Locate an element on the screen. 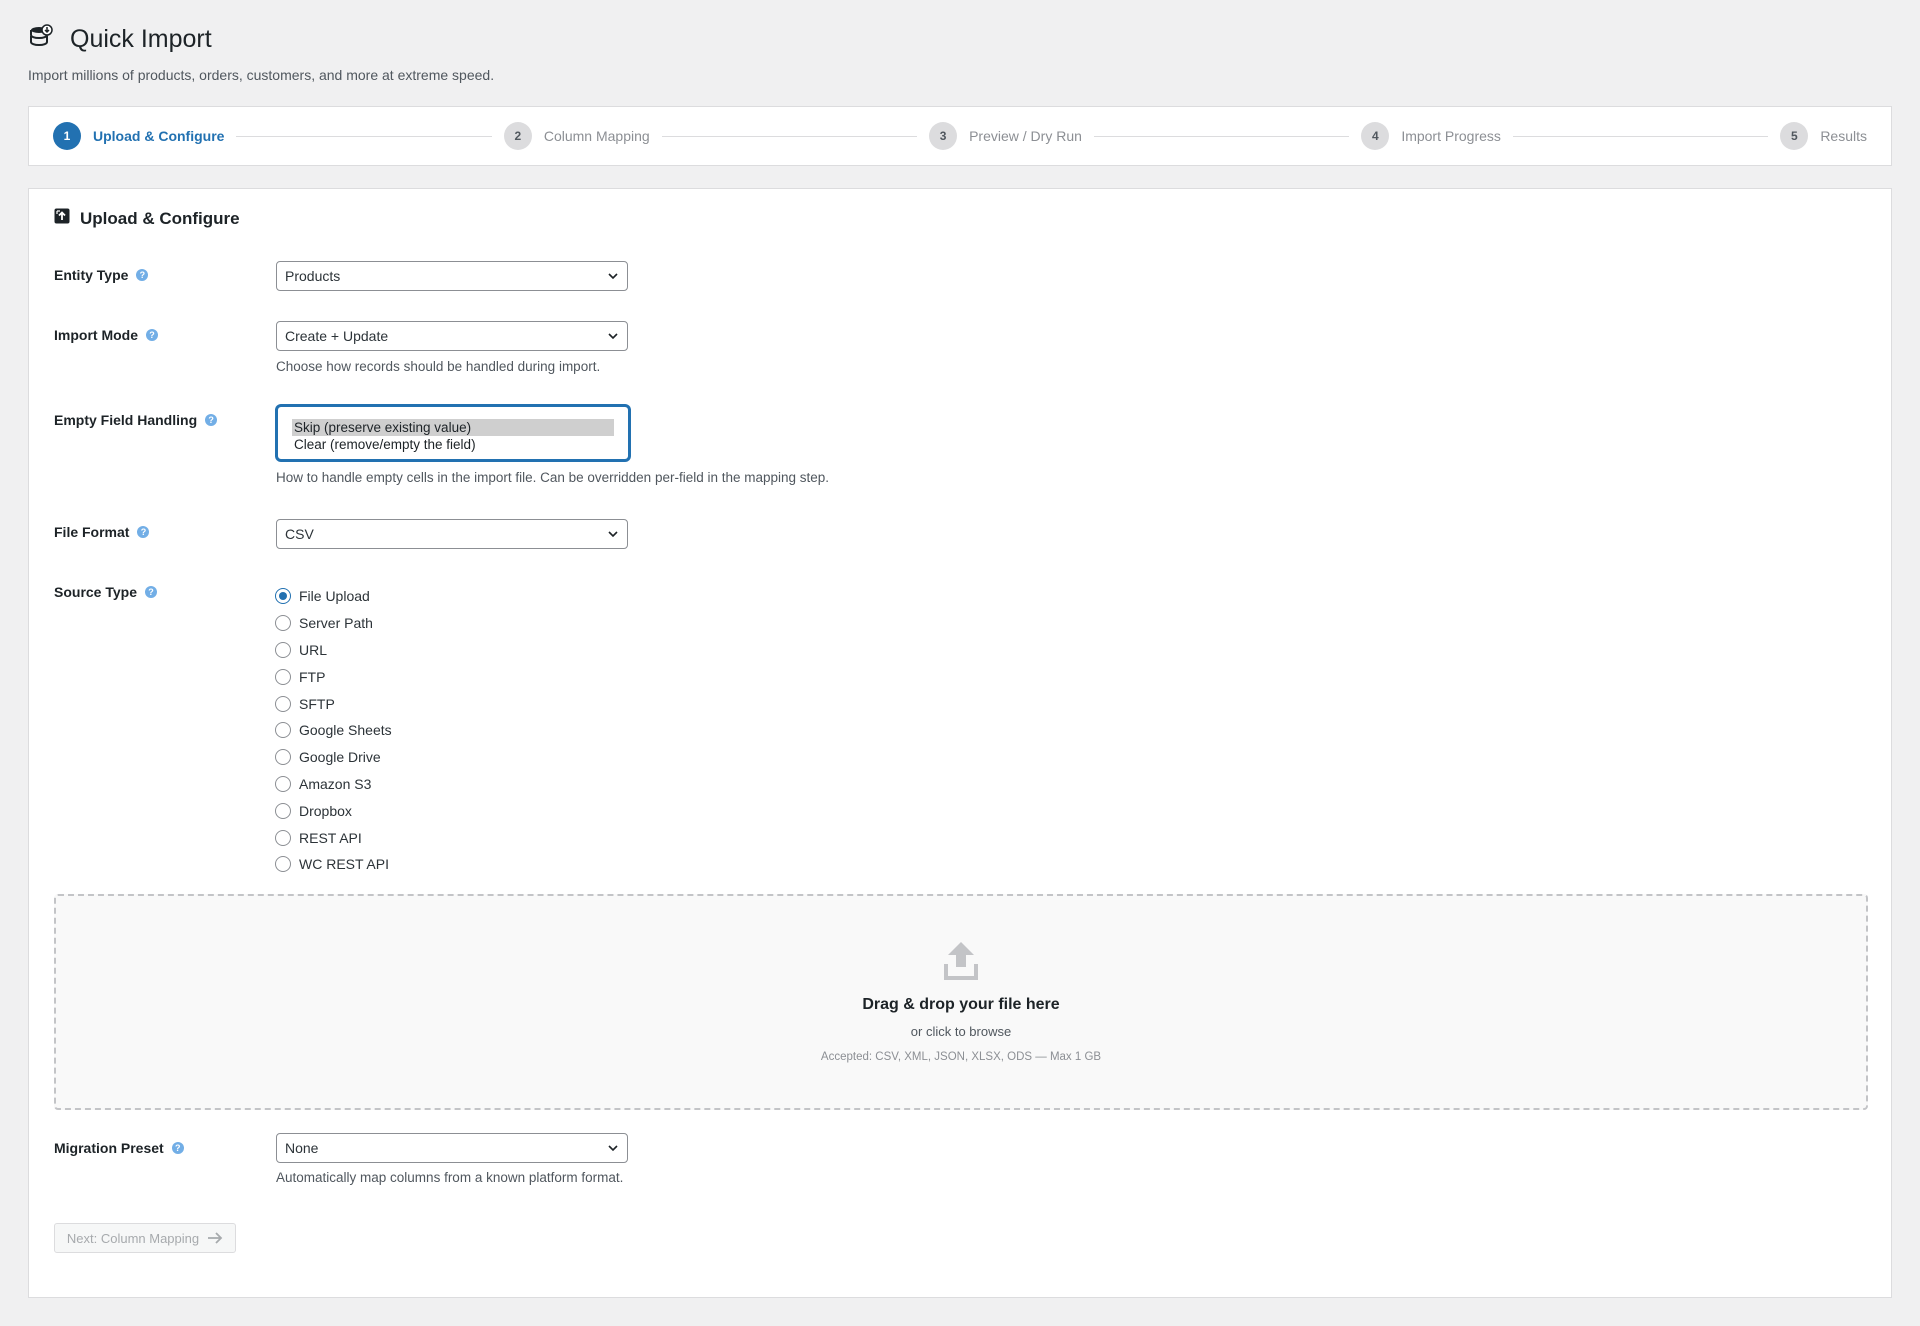  source-option-sftp: SFTP is located at coordinates (333, 703).